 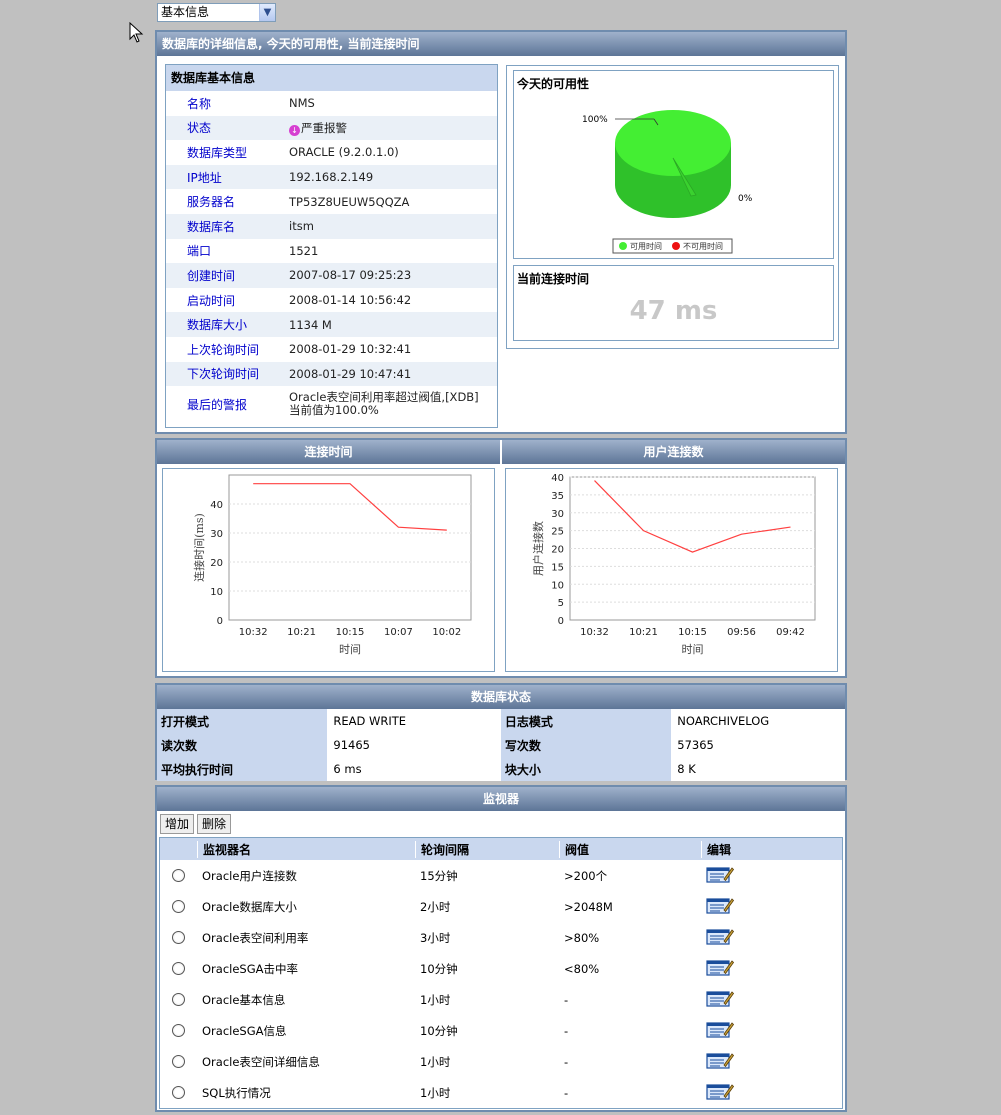 What do you see at coordinates (185, 12) in the screenshot?
I see `view-select-value: 基本信息` at bounding box center [185, 12].